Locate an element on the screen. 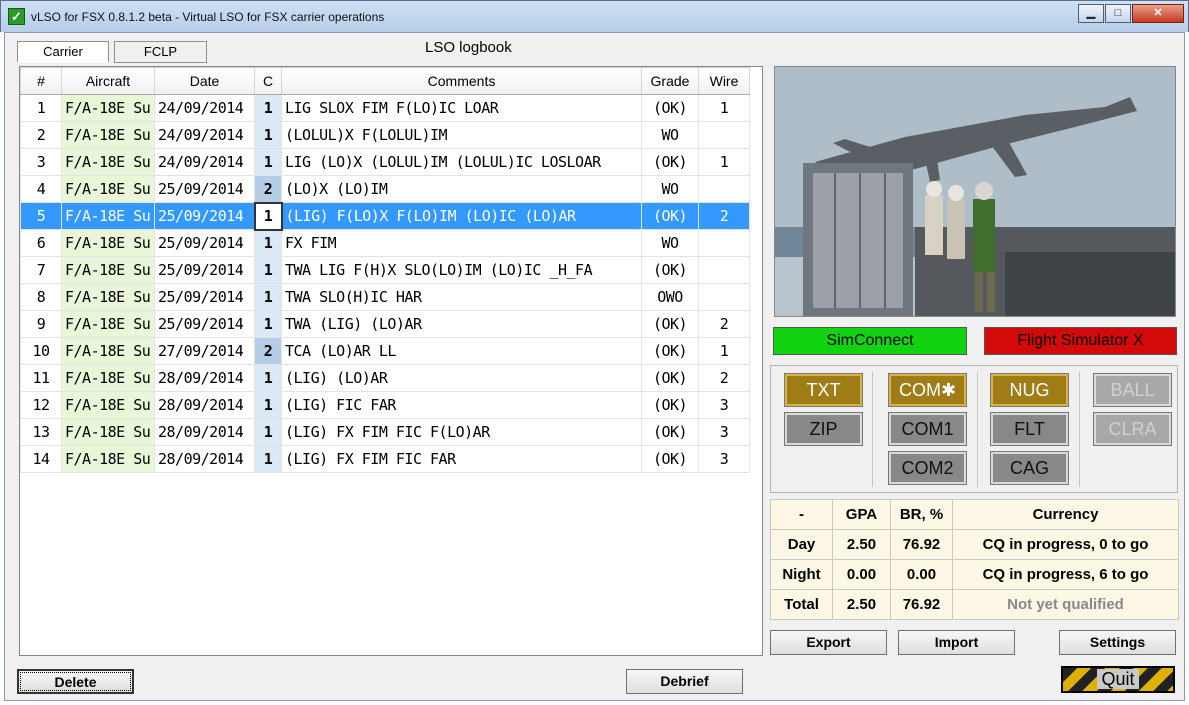 This screenshot has height=705, width=1189. export-button: Export is located at coordinates (828, 642).